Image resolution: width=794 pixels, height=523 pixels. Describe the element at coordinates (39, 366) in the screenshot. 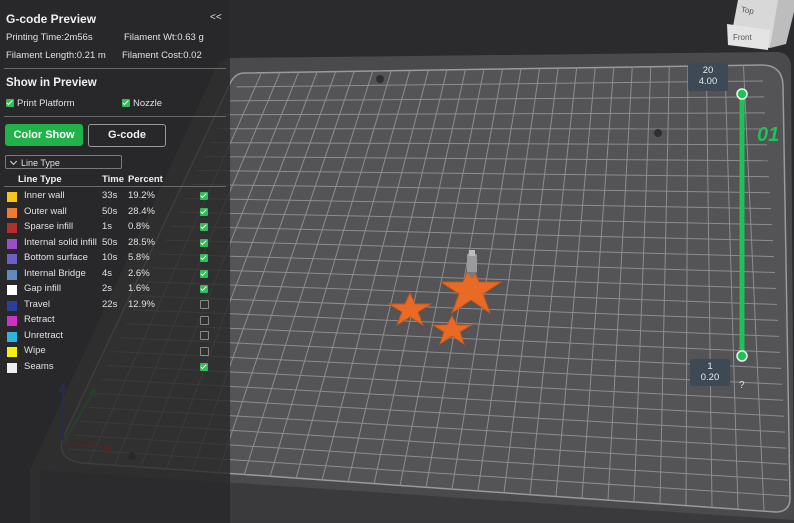

I see `line-type-name: Seams` at that location.